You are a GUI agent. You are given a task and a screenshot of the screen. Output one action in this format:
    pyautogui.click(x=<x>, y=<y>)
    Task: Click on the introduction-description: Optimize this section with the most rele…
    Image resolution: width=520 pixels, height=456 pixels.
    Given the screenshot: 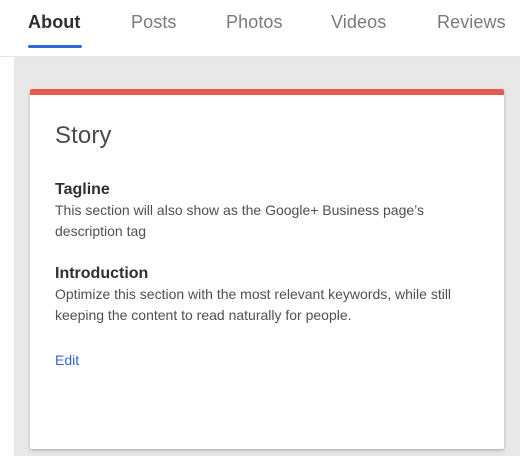 What is the action you would take?
    pyautogui.click(x=253, y=304)
    